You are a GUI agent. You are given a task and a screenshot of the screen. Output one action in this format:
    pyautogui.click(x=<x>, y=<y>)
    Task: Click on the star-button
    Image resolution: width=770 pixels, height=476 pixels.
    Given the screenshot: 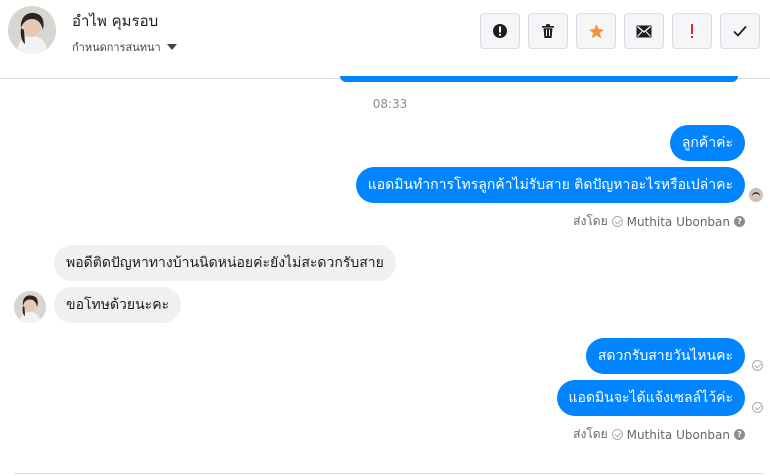 What is the action you would take?
    pyautogui.click(x=596, y=31)
    